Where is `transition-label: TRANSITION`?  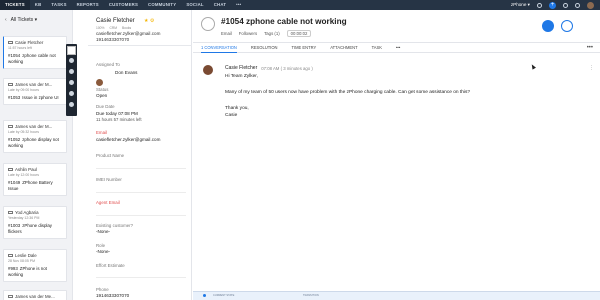 transition-label: TRANSITION is located at coordinates (311, 295).